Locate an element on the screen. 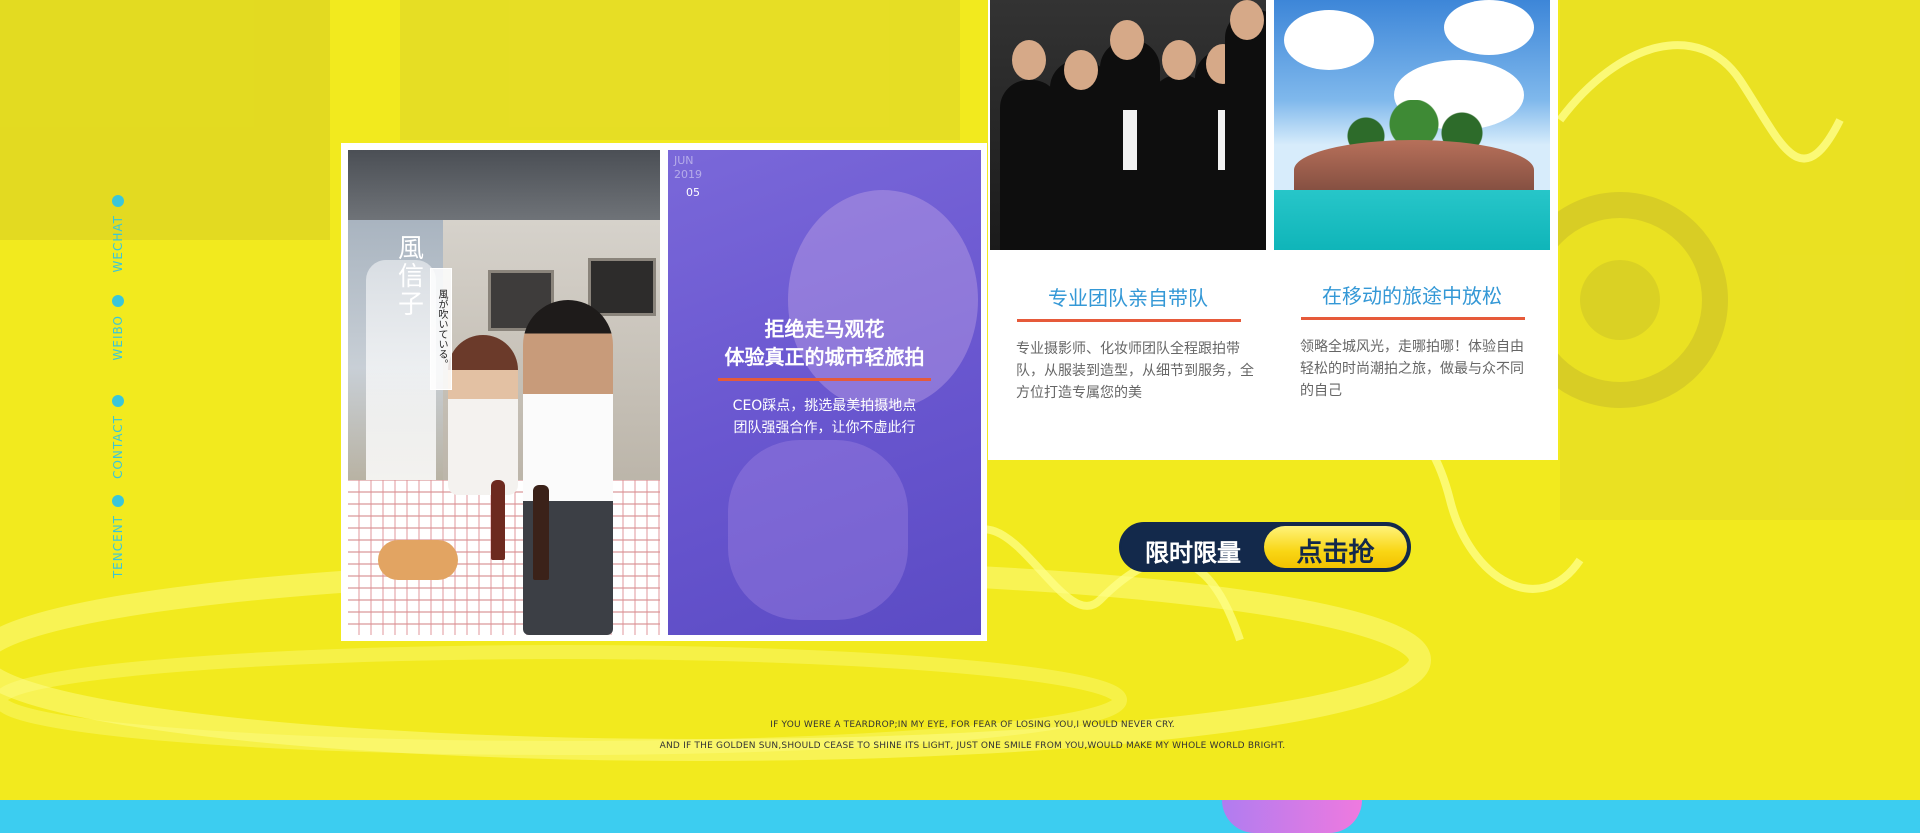 The height and width of the screenshot is (833, 1920). side-nav-tencent: TENCENT is located at coordinates (118, 536).